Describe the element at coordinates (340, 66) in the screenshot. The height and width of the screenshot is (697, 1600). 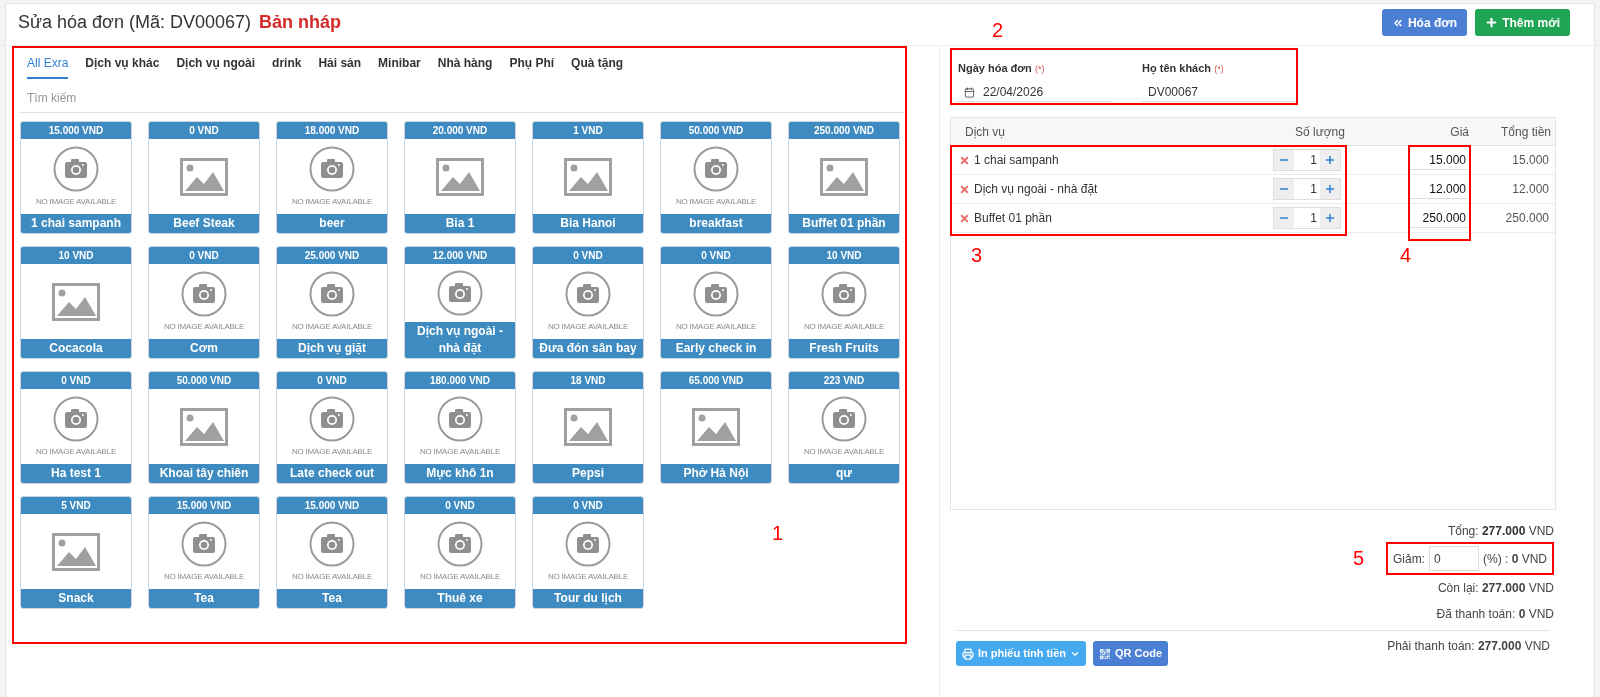
I see `category-tab: Hải sản` at that location.